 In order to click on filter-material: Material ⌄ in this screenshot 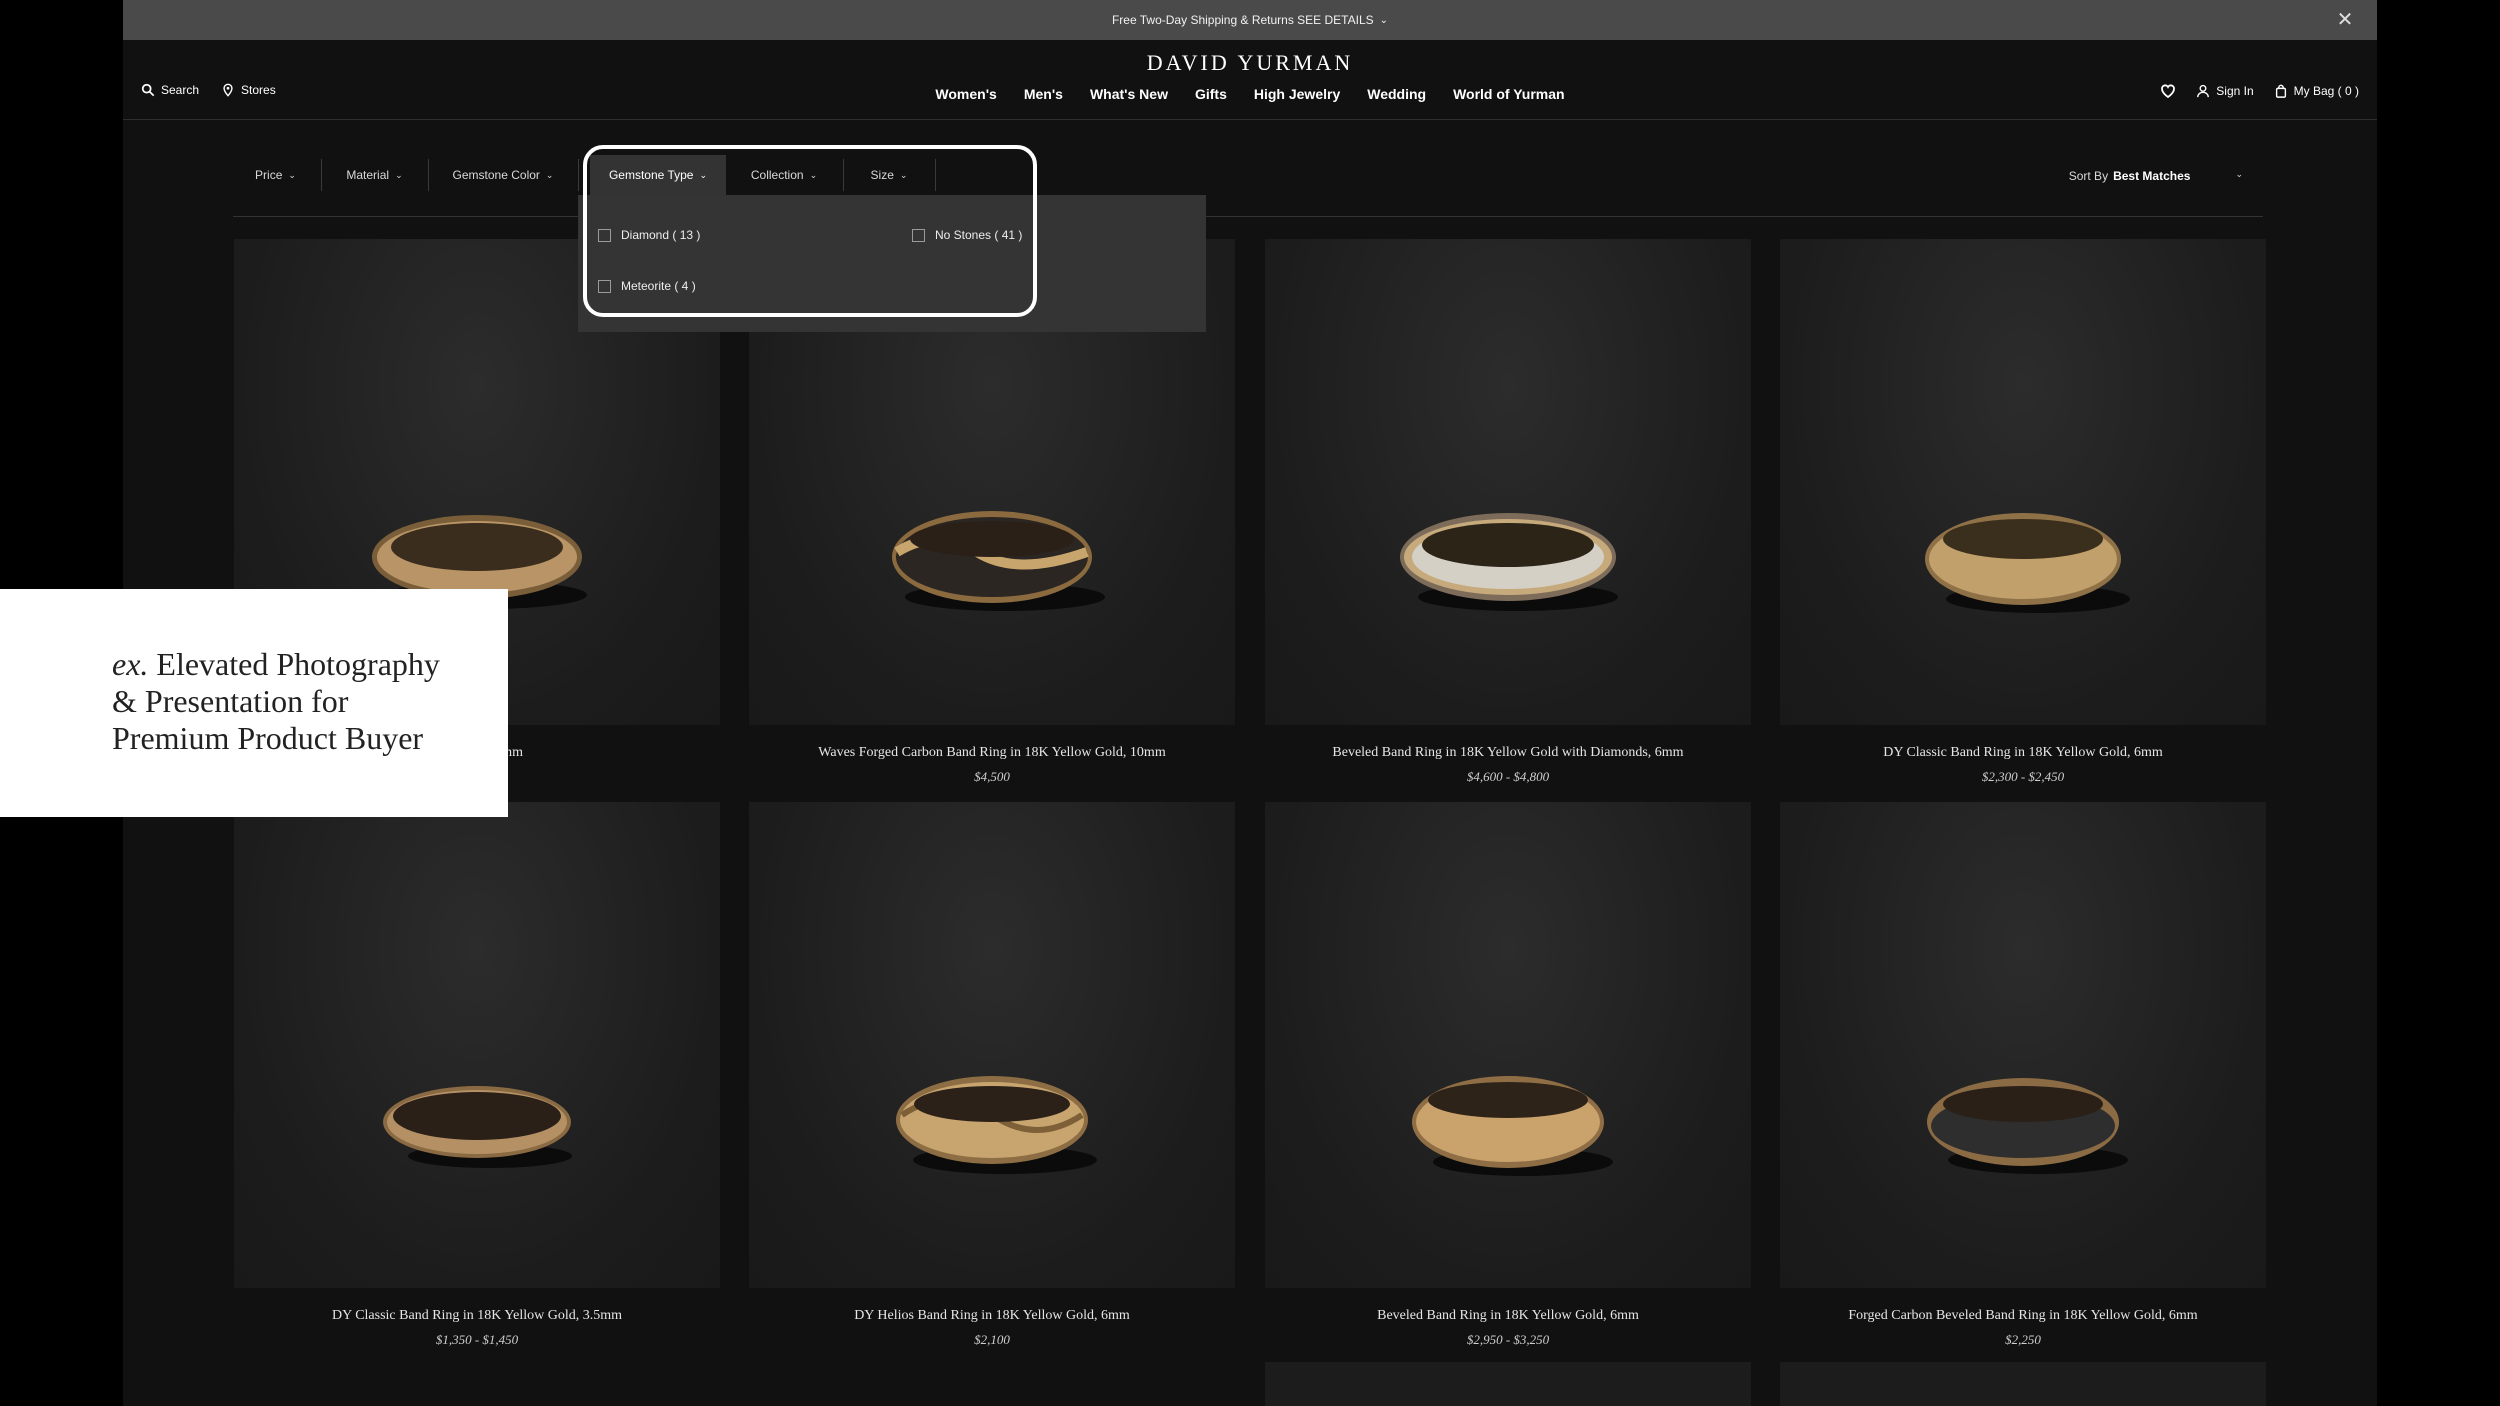, I will do `click(374, 175)`.